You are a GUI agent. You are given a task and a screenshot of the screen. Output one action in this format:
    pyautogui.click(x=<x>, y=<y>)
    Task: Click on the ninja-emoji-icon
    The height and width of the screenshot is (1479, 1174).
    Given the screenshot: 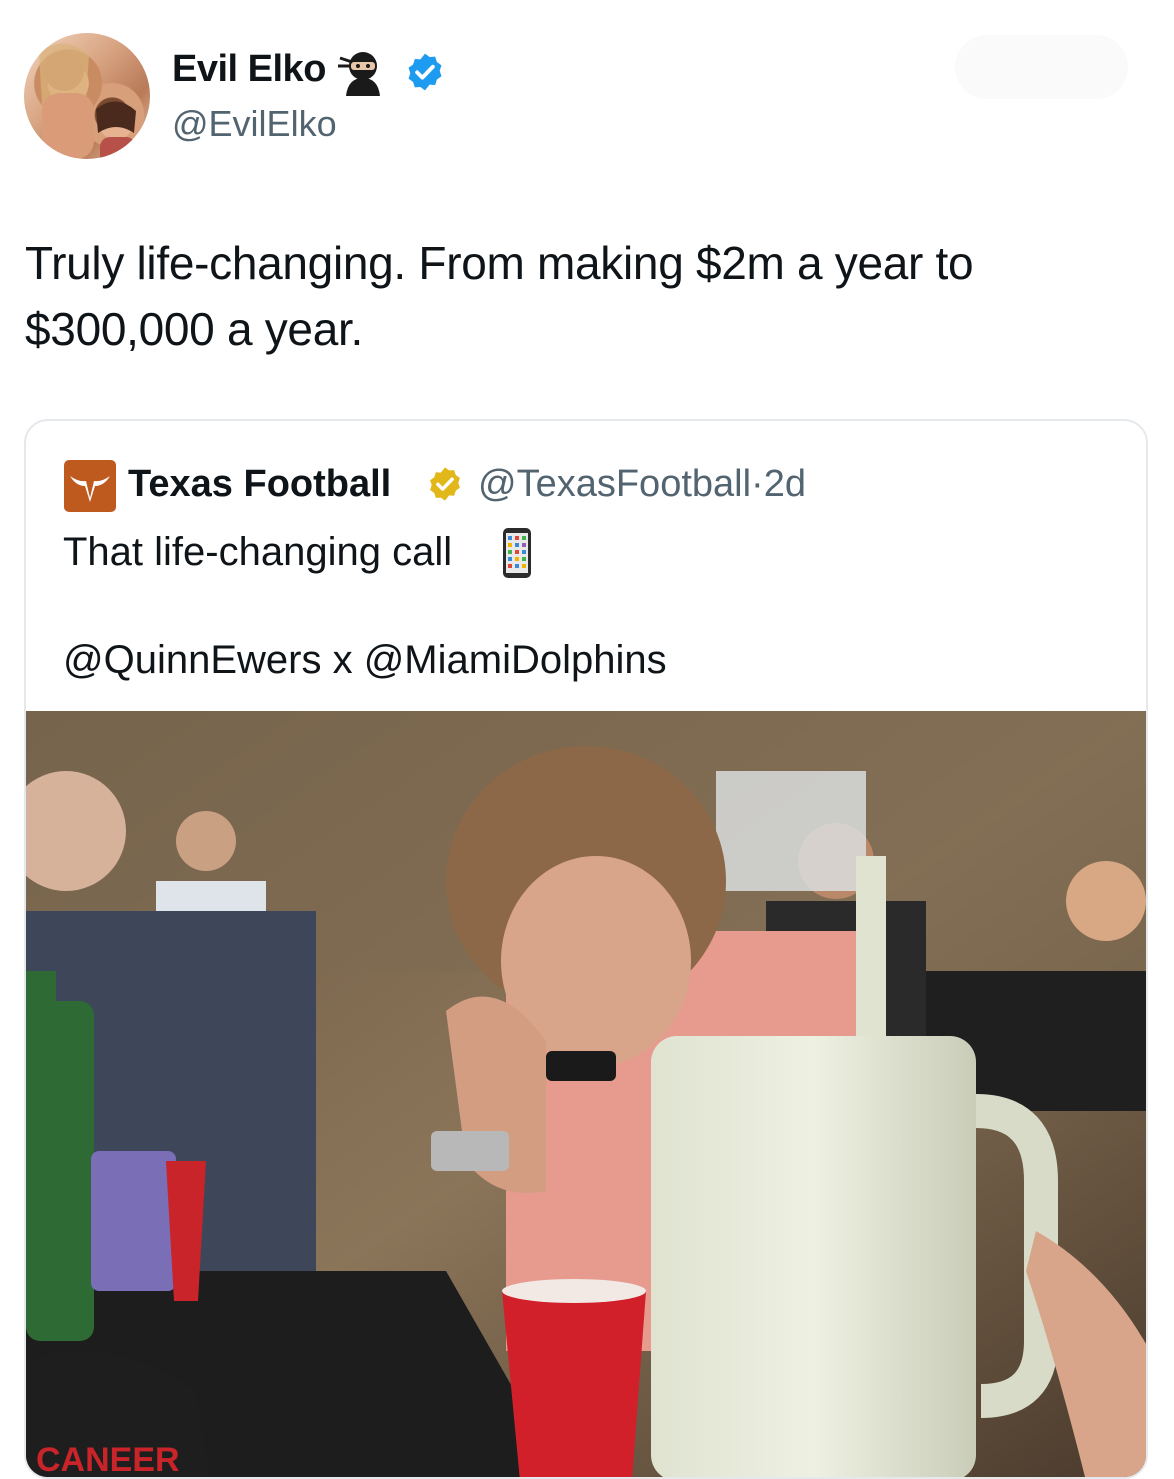 What is the action you would take?
    pyautogui.click(x=359, y=74)
    